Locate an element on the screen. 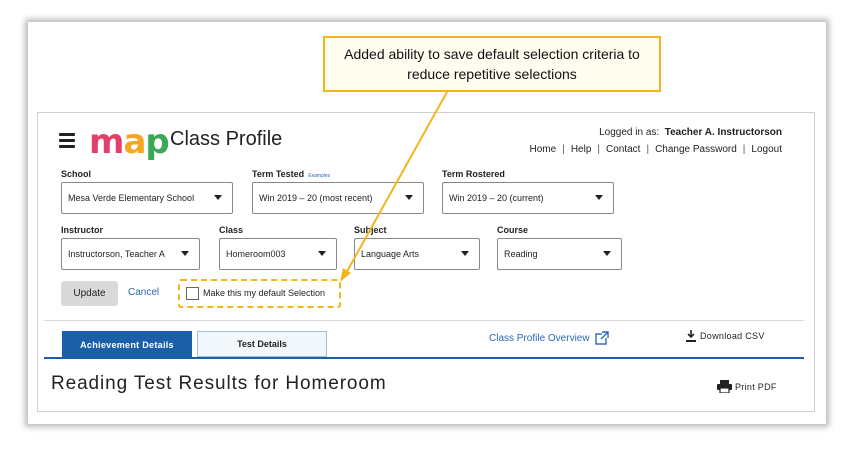 The width and height of the screenshot is (850, 450). download-csv-button: Download CSV is located at coordinates (725, 336).